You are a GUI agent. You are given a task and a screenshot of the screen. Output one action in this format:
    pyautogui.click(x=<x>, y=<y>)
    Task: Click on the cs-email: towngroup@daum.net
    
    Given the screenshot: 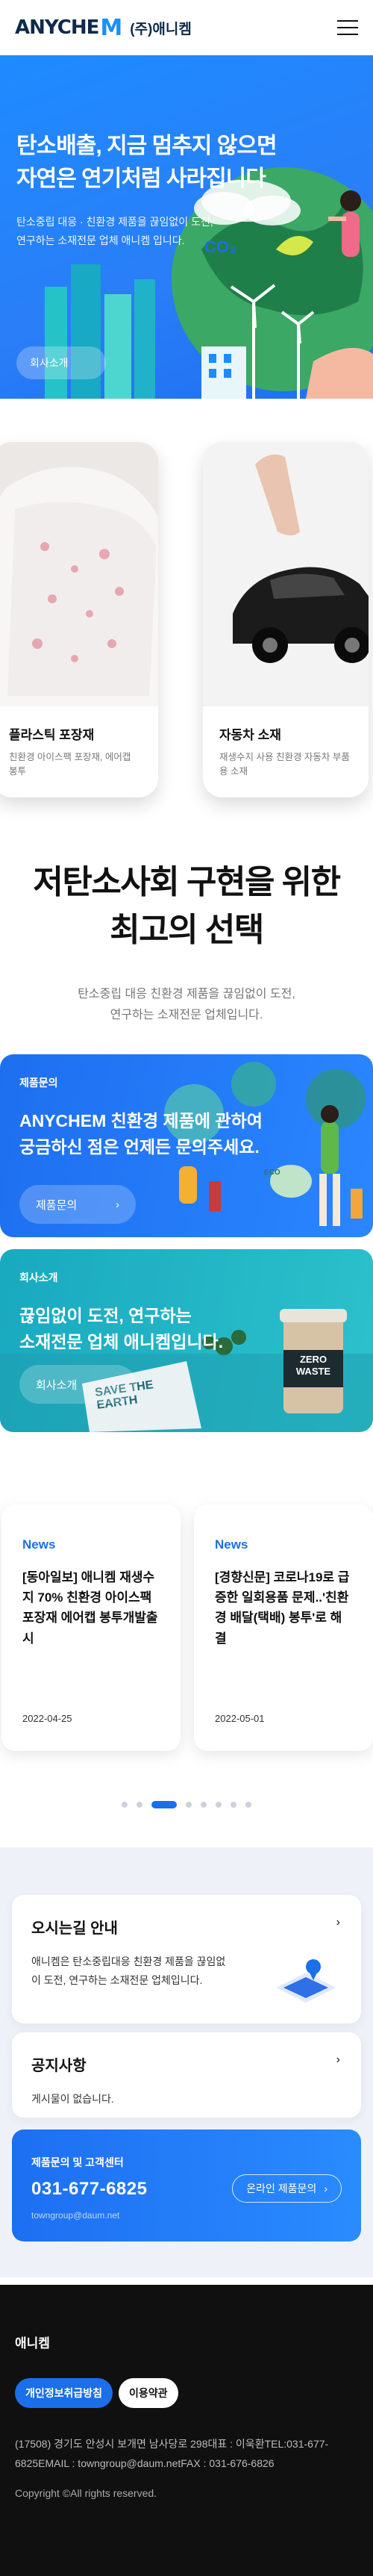 What is the action you would take?
    pyautogui.click(x=186, y=2215)
    